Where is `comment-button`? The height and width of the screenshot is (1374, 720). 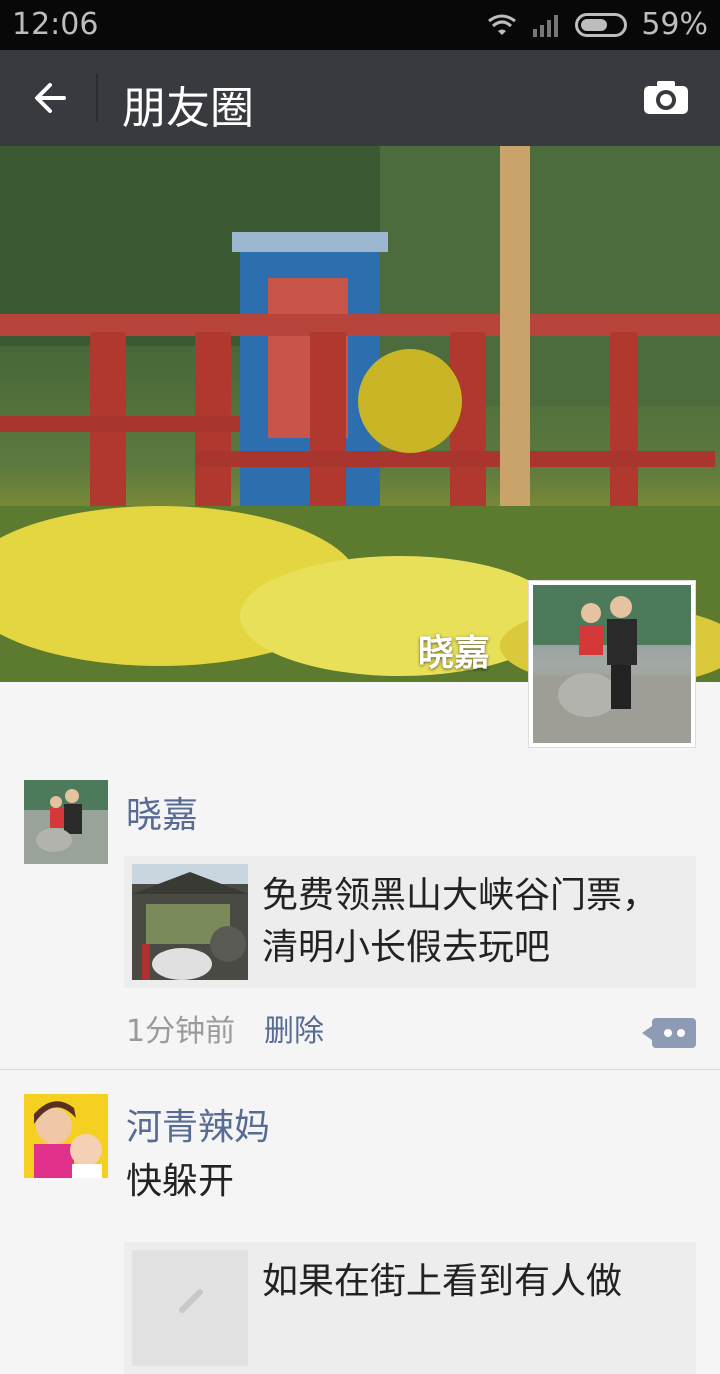
comment-button is located at coordinates (669, 1033).